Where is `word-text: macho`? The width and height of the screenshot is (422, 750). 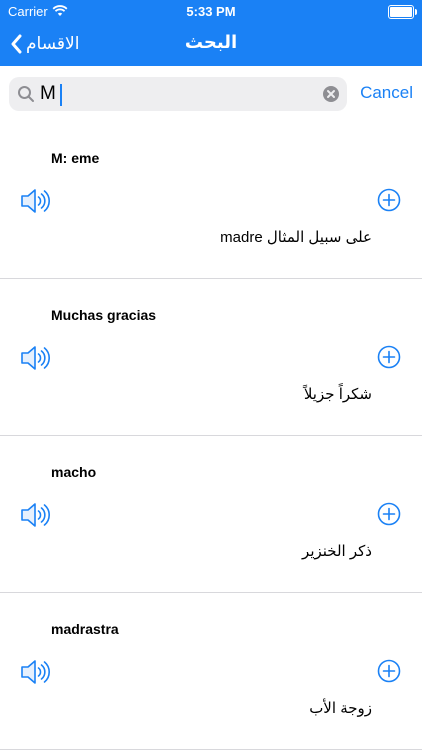 word-text: macho is located at coordinates (74, 472).